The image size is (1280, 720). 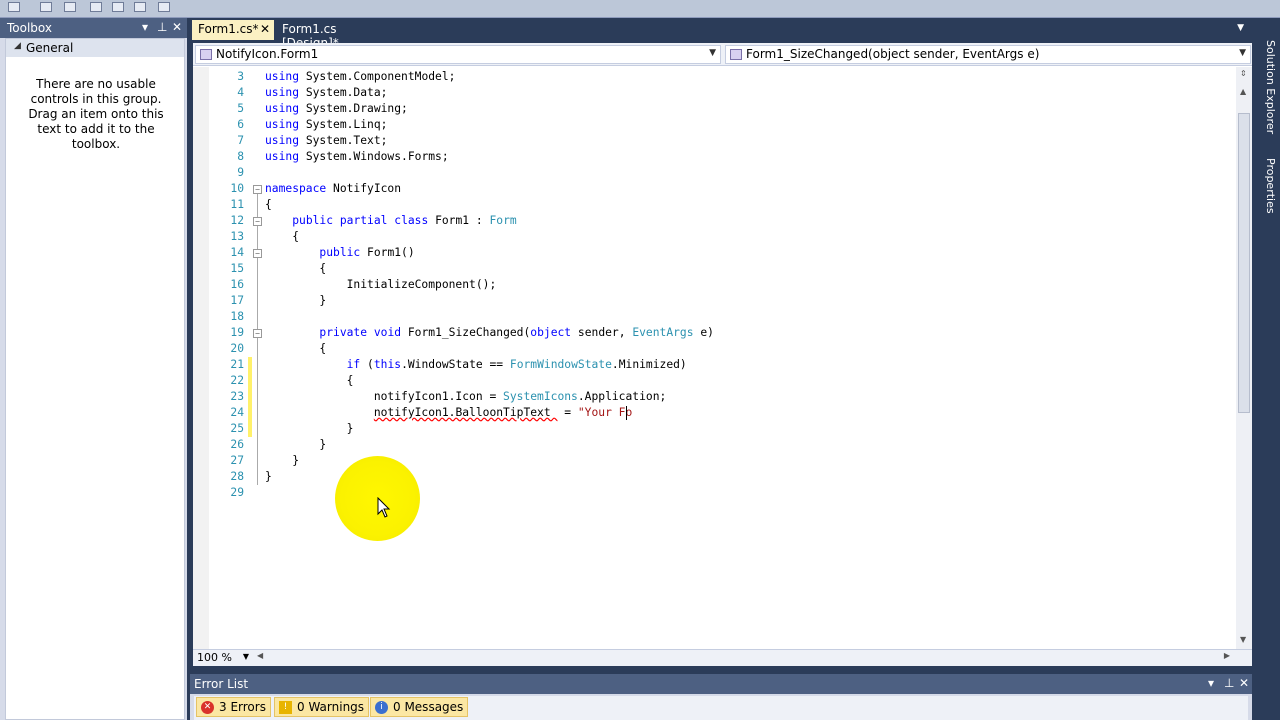 I want to click on code-line: 10− namespace NotifyIcon, so click(x=713, y=189).